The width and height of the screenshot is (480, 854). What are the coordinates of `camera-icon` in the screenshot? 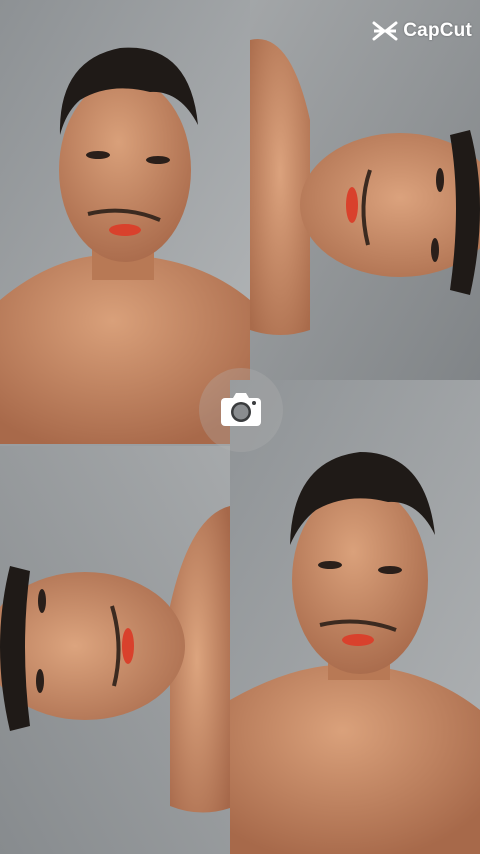 It's located at (241, 410).